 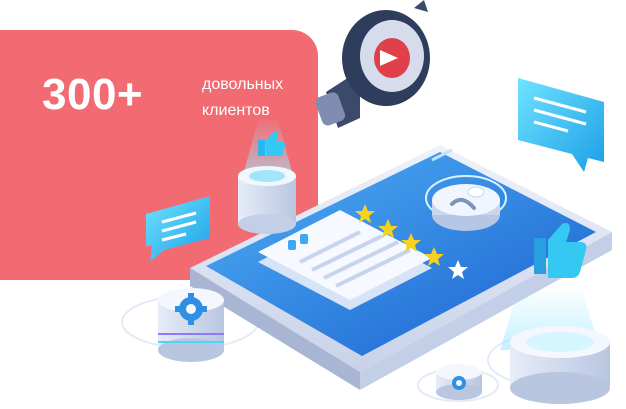 I want to click on megaphone-icon, so click(x=372, y=64).